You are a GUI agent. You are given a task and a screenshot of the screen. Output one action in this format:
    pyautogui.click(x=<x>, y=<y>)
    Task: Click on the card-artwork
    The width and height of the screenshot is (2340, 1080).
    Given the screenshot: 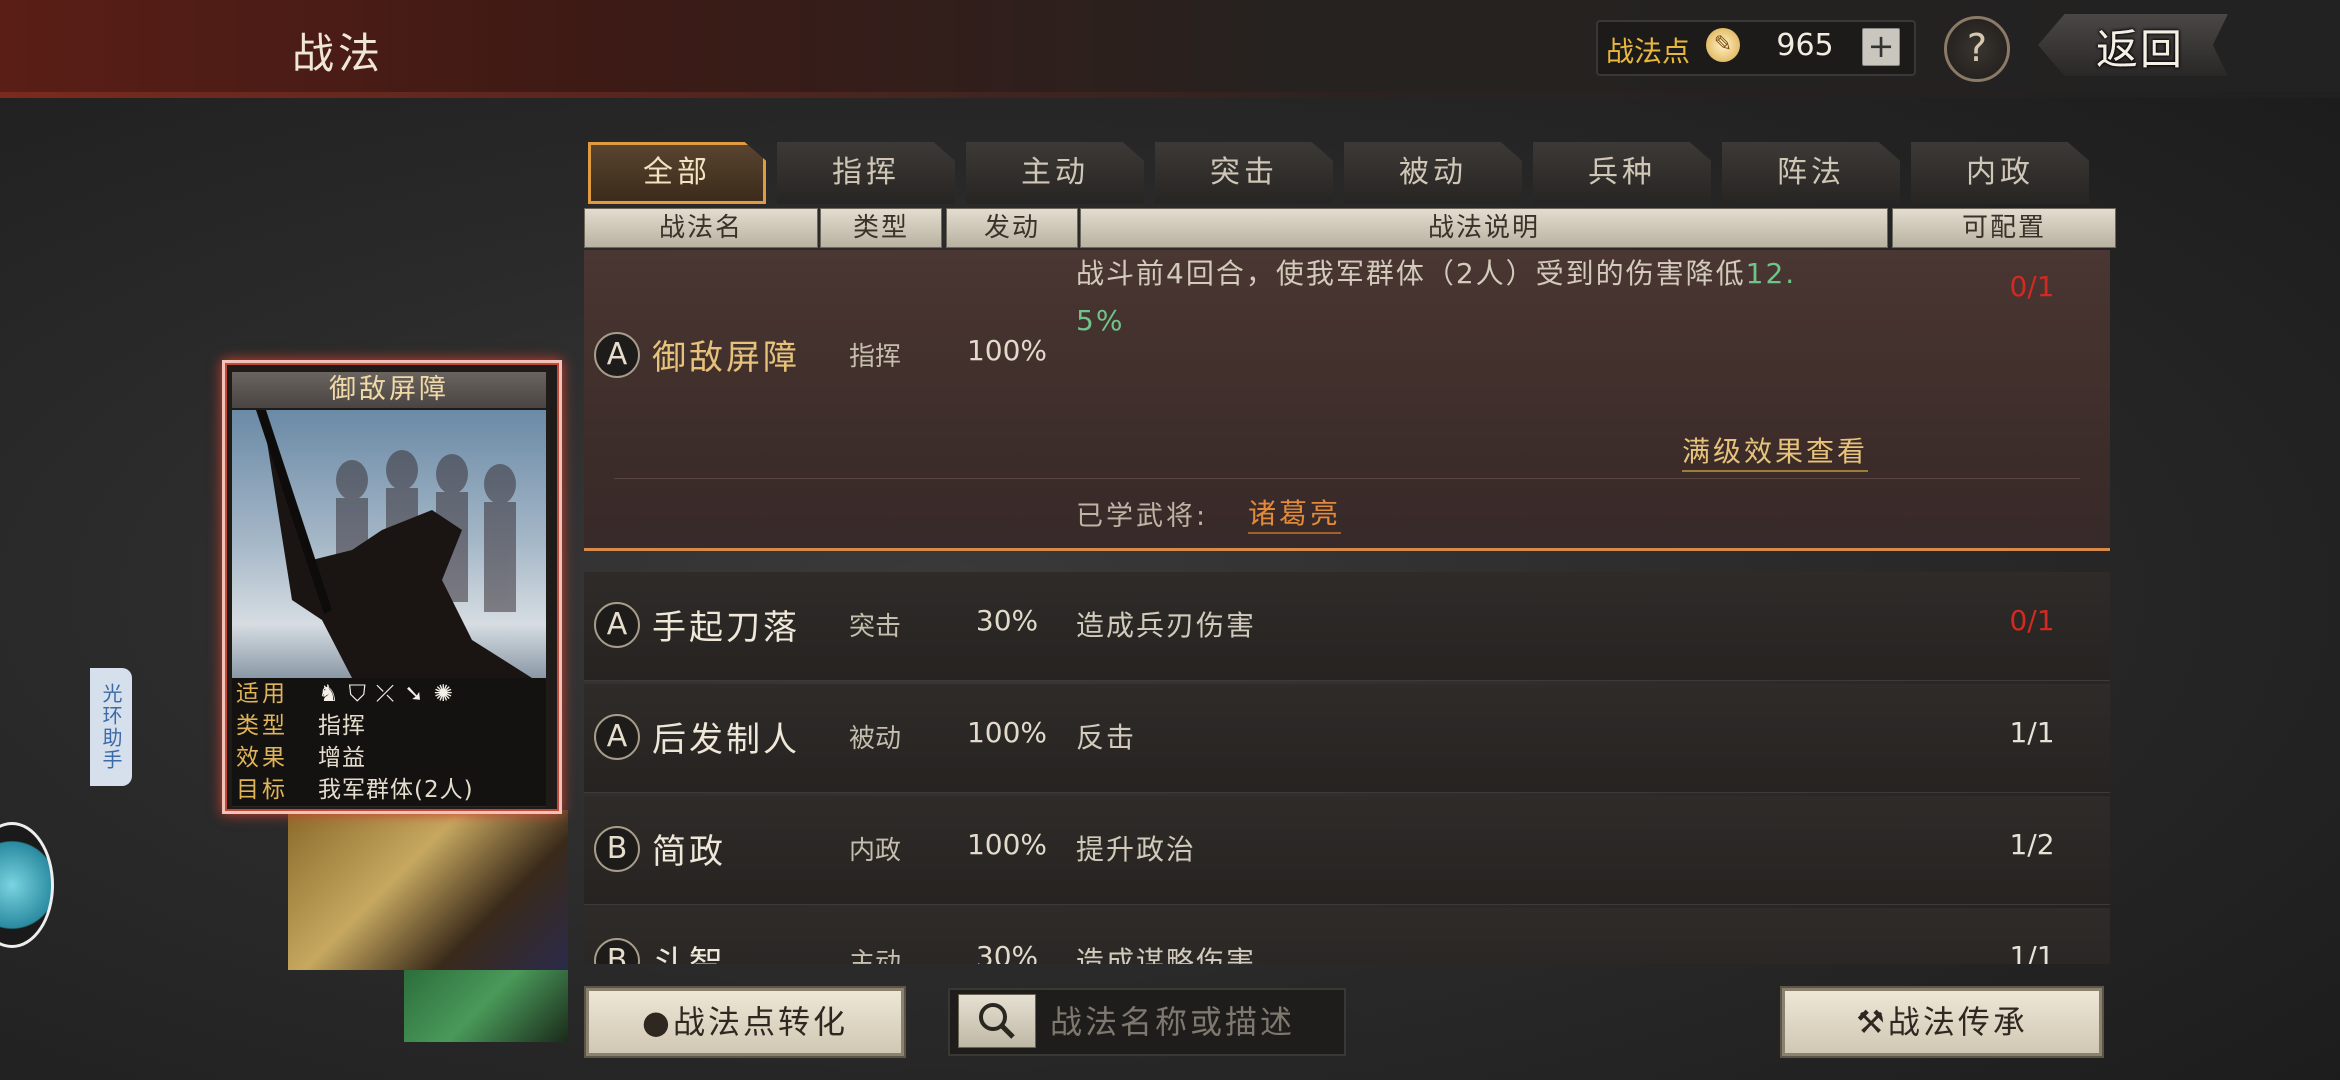 What is the action you would take?
    pyautogui.click(x=389, y=544)
    